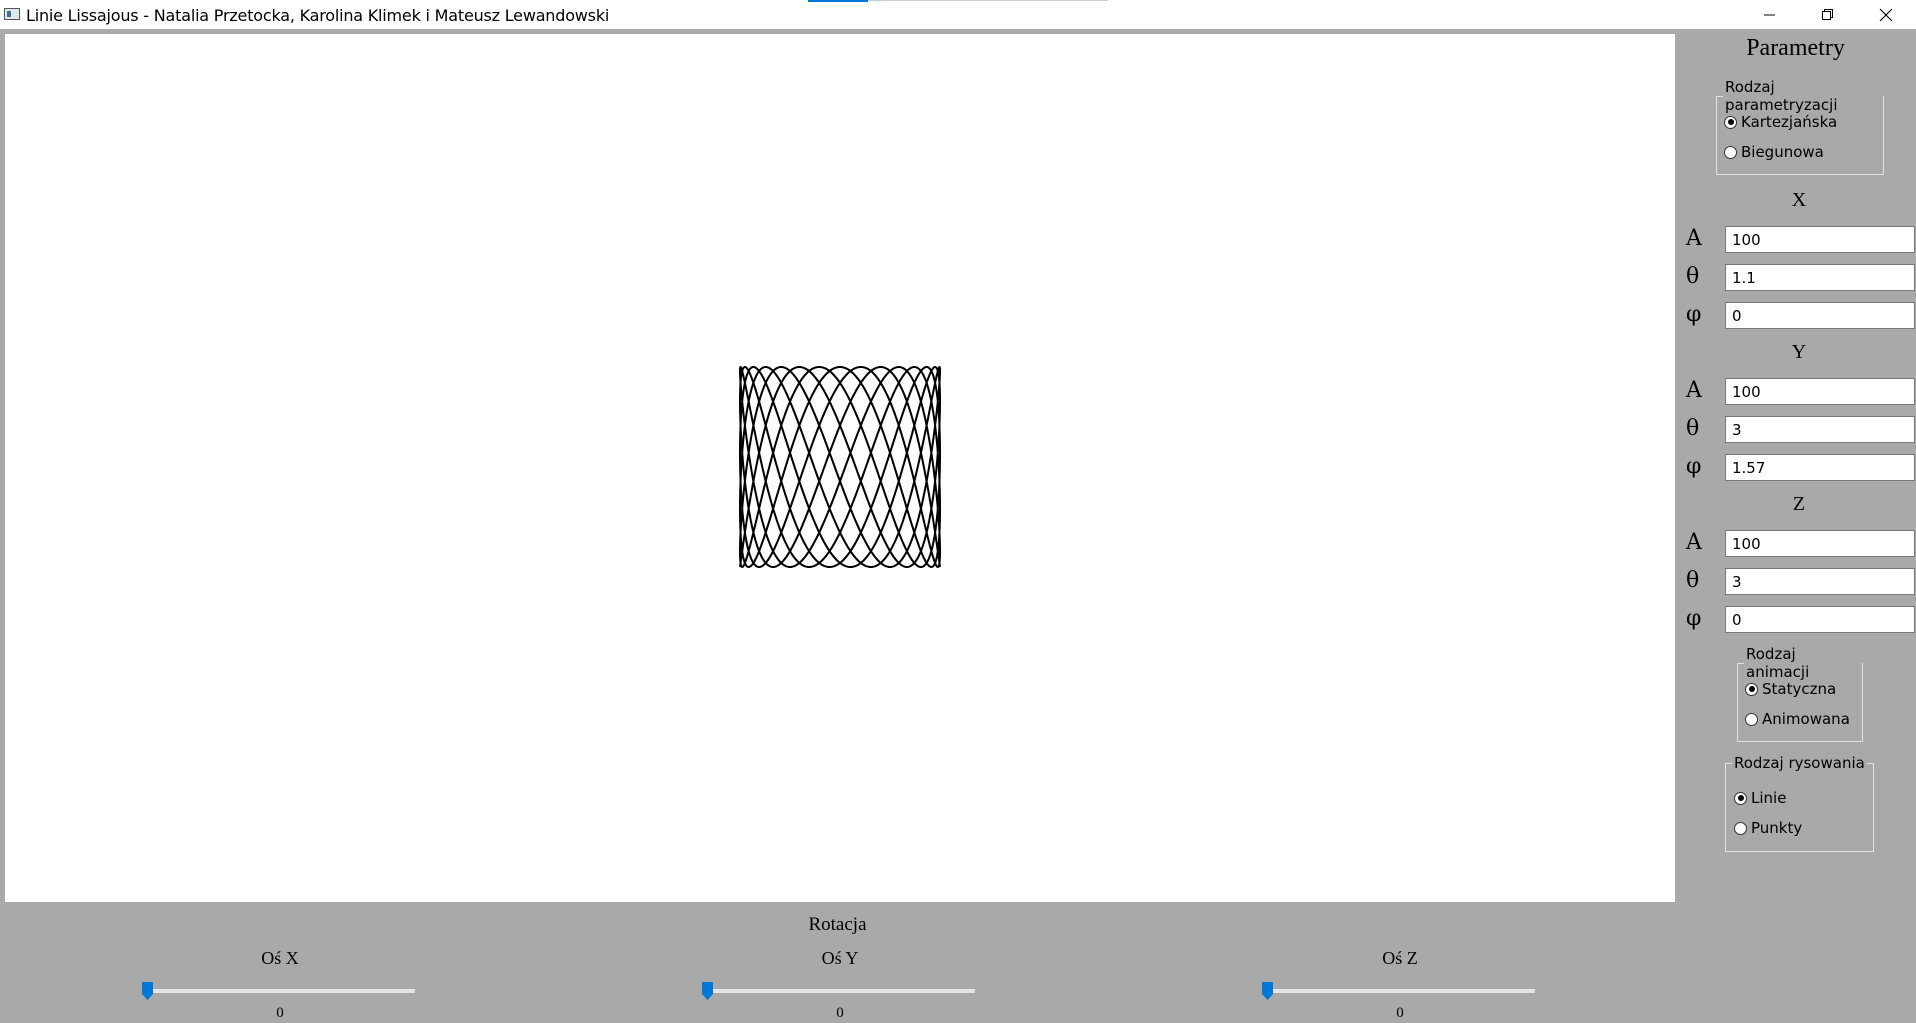 This screenshot has height=1023, width=1916. Describe the element at coordinates (1267, 991) in the screenshot. I see `axis-z-slider-thumb` at that location.